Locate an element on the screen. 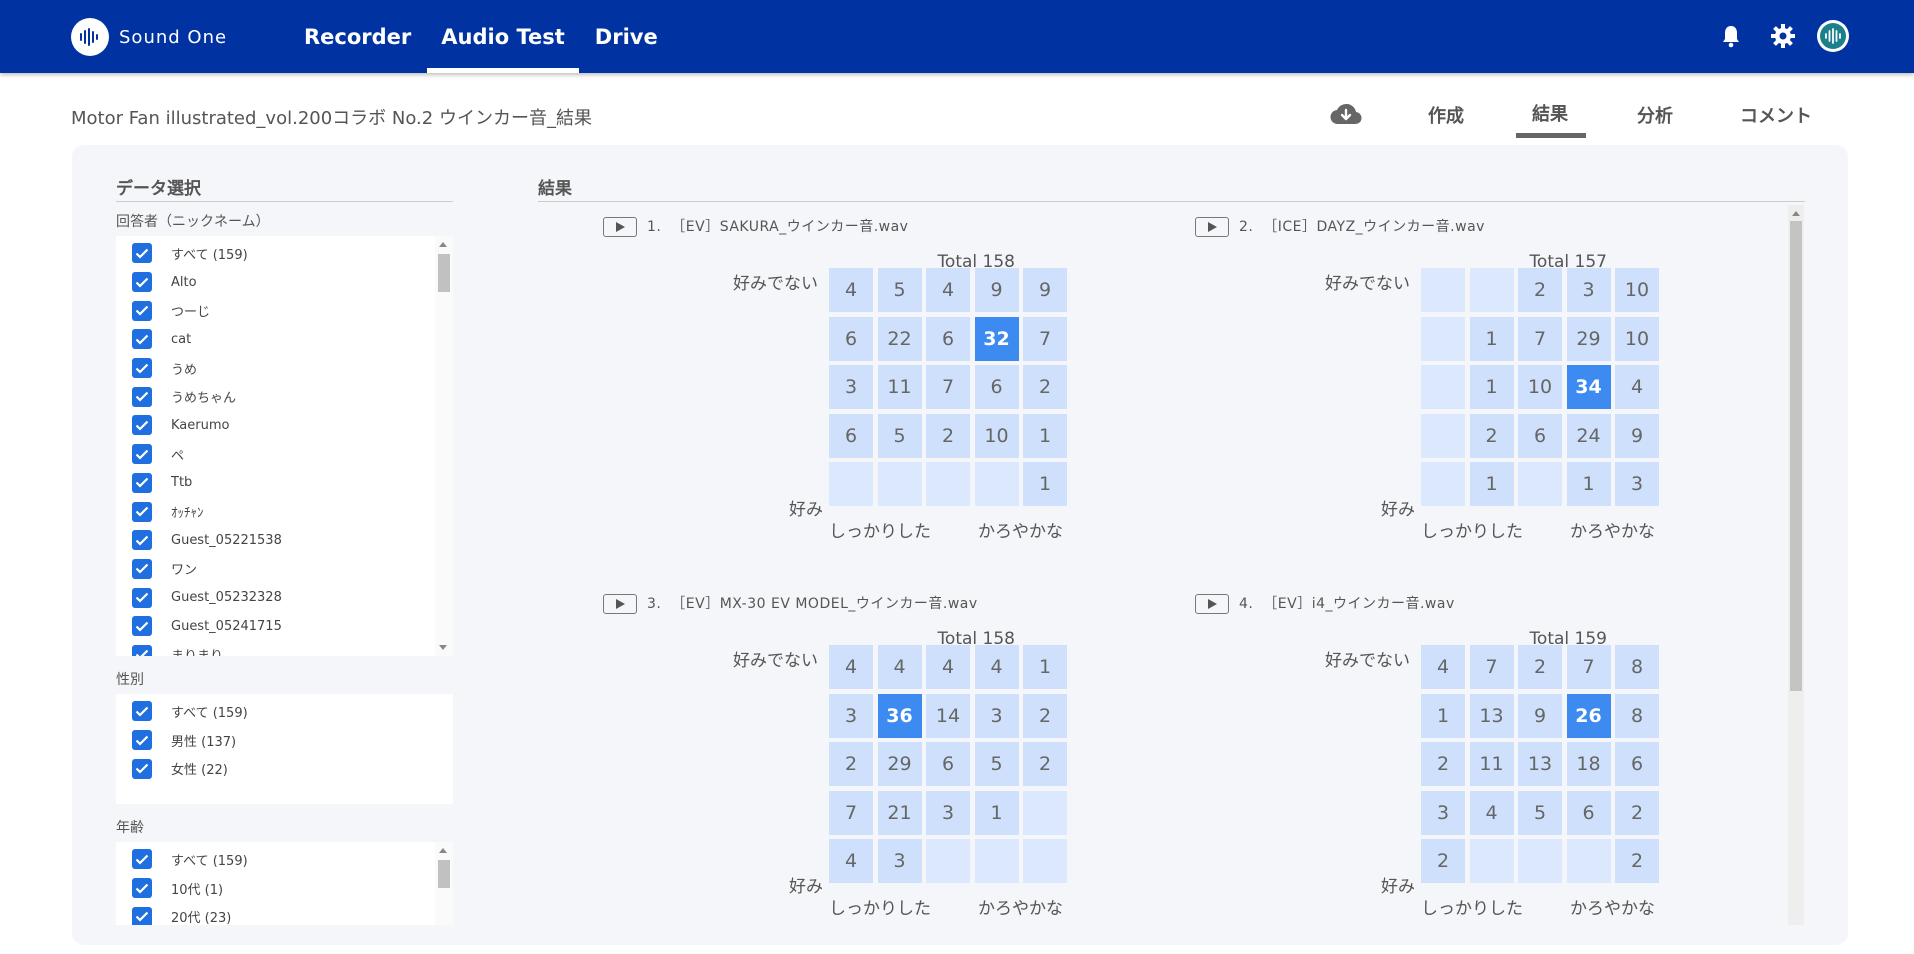 This screenshot has height=954, width=1914. tab-comment: コメント is located at coordinates (1776, 115).